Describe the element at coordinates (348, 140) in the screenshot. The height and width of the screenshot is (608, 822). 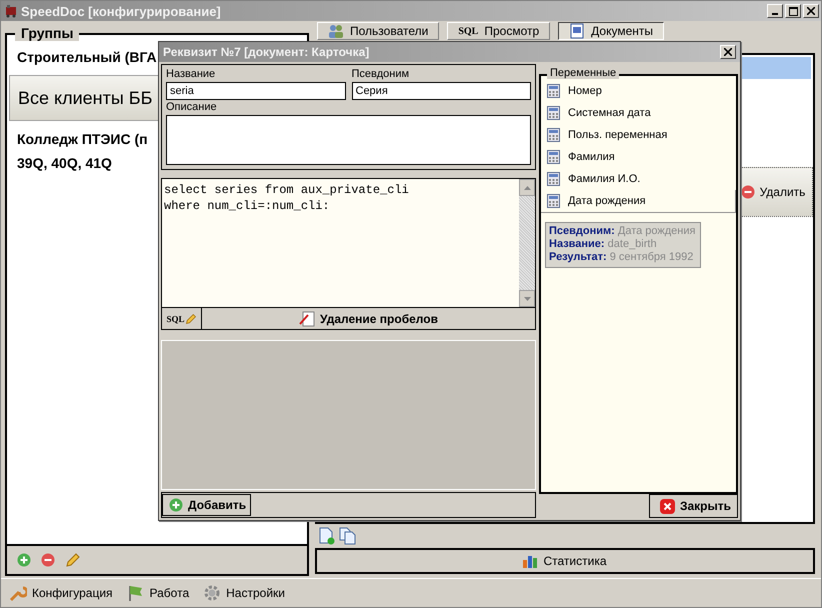
I see `description-field` at that location.